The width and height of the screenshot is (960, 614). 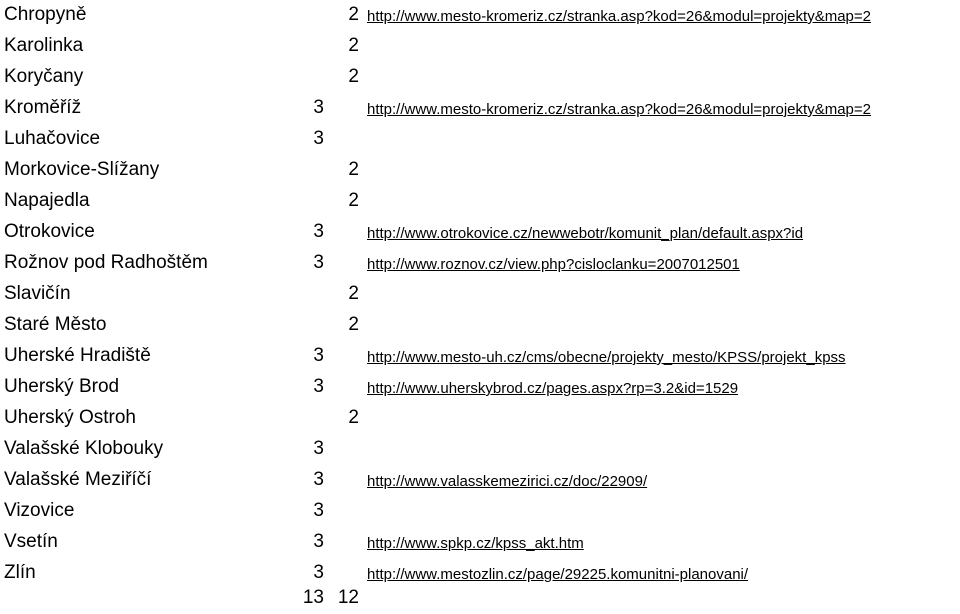 I want to click on table-row: Vsetín 3 http://www.spkp.cz/kpss_akt.htm, so click(x=480, y=542).